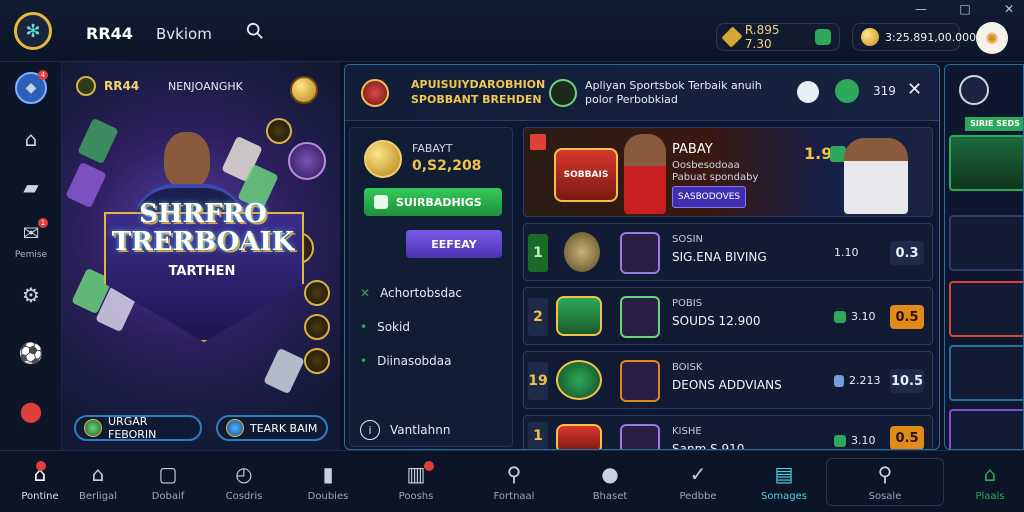 The width and height of the screenshot is (1024, 512). I want to click on purple-action-button: EEFEAY, so click(454, 244).